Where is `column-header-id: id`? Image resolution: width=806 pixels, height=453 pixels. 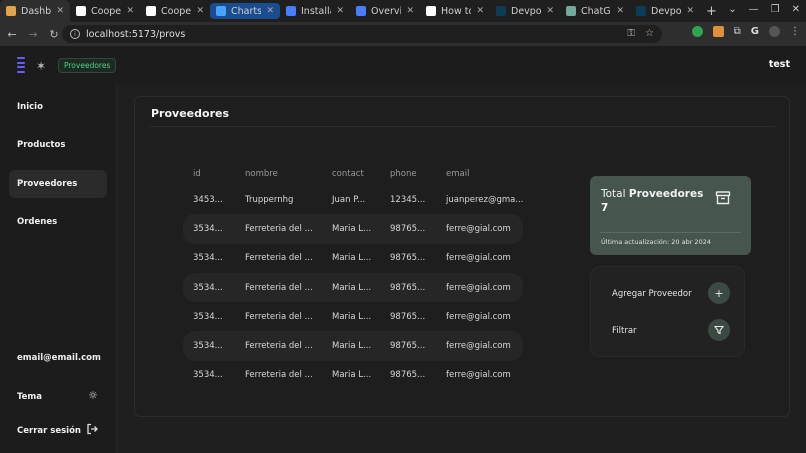 column-header-id: id is located at coordinates (209, 174).